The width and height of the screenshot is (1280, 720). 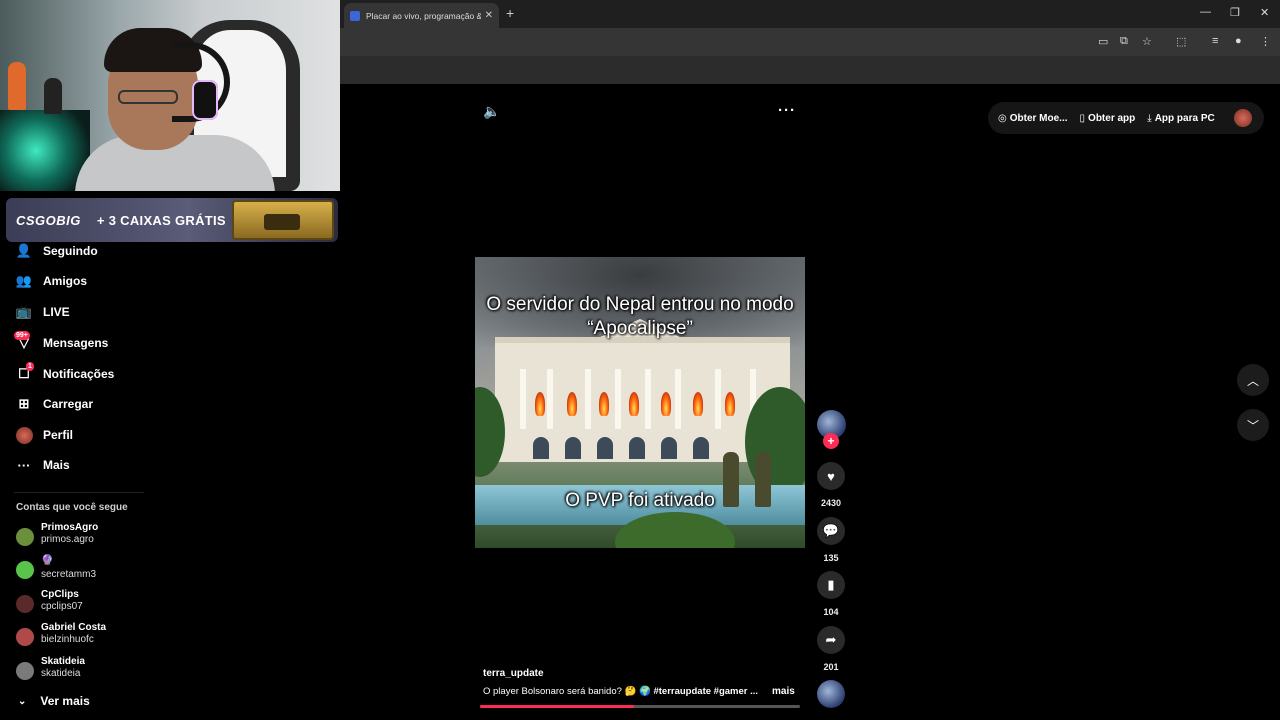 I want to click on more-icon: ···, so click(x=24, y=465).